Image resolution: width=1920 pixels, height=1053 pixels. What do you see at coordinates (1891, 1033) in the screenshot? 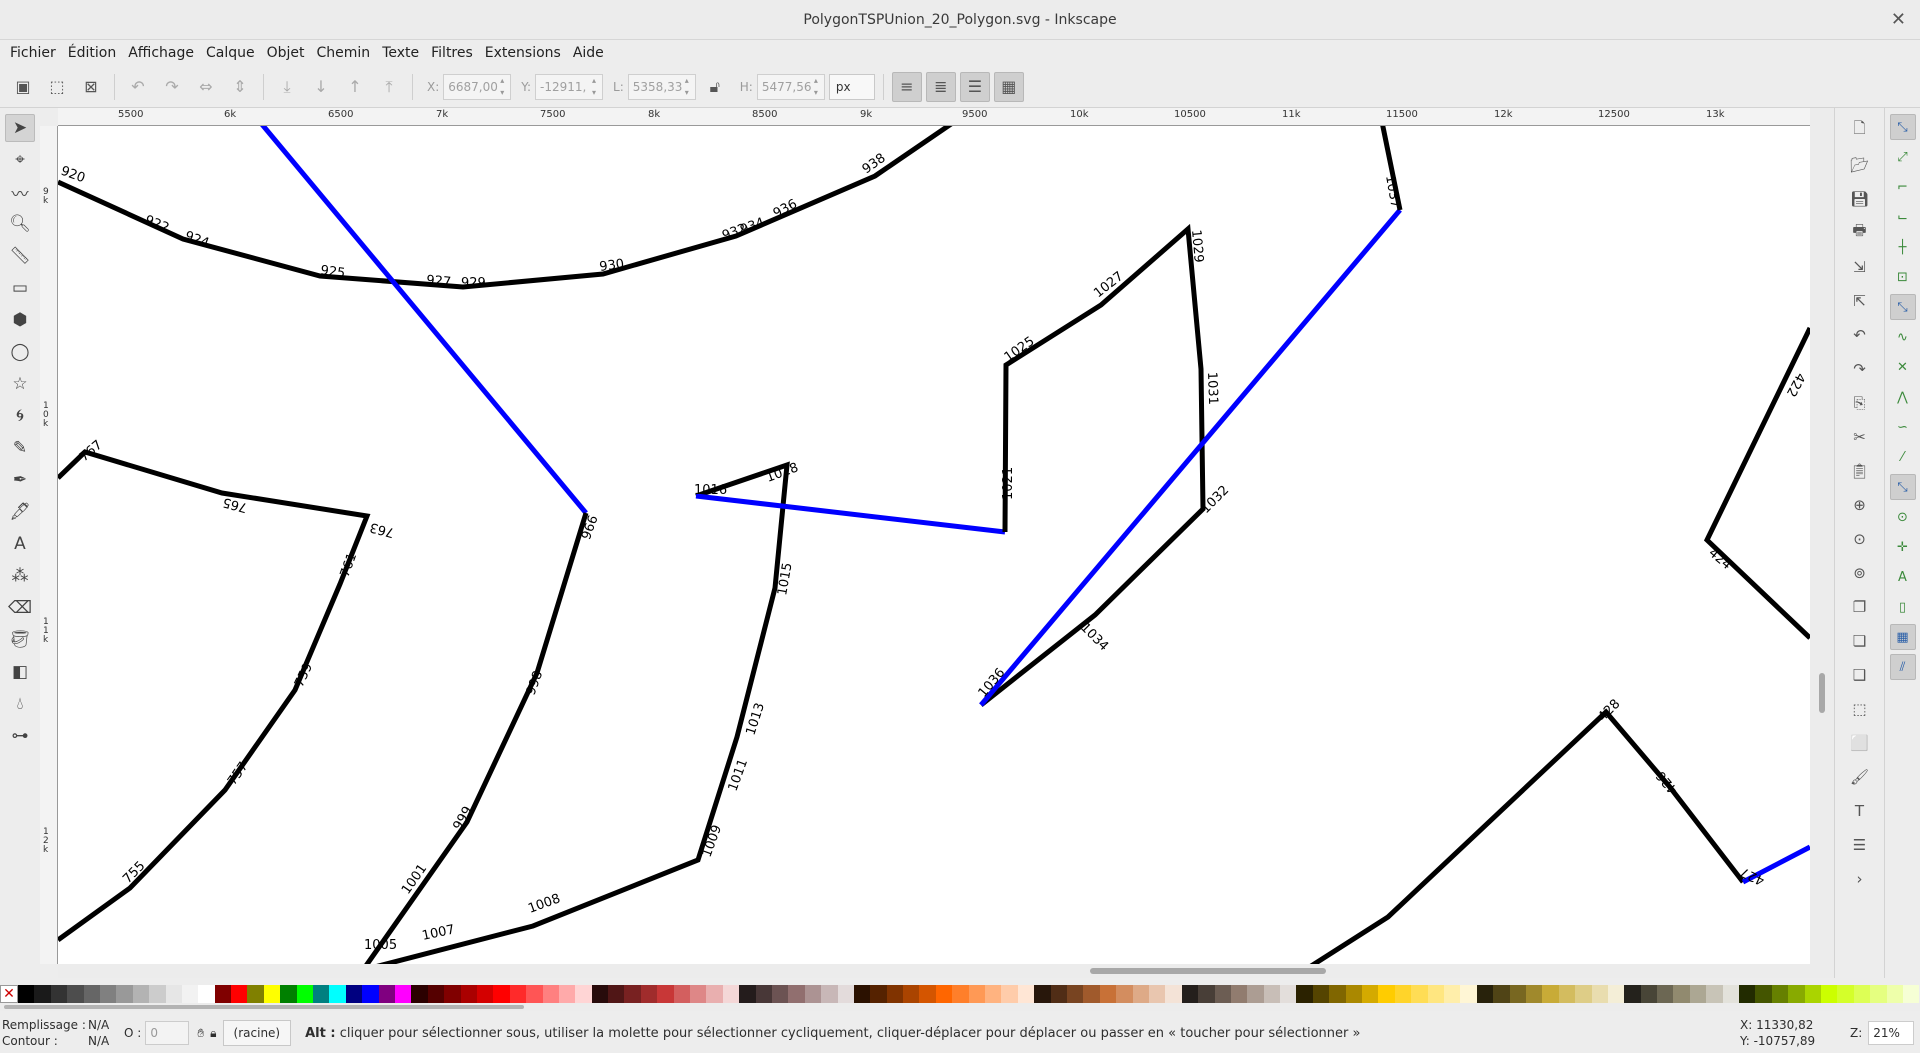
I see `zoom-input: 21%` at bounding box center [1891, 1033].